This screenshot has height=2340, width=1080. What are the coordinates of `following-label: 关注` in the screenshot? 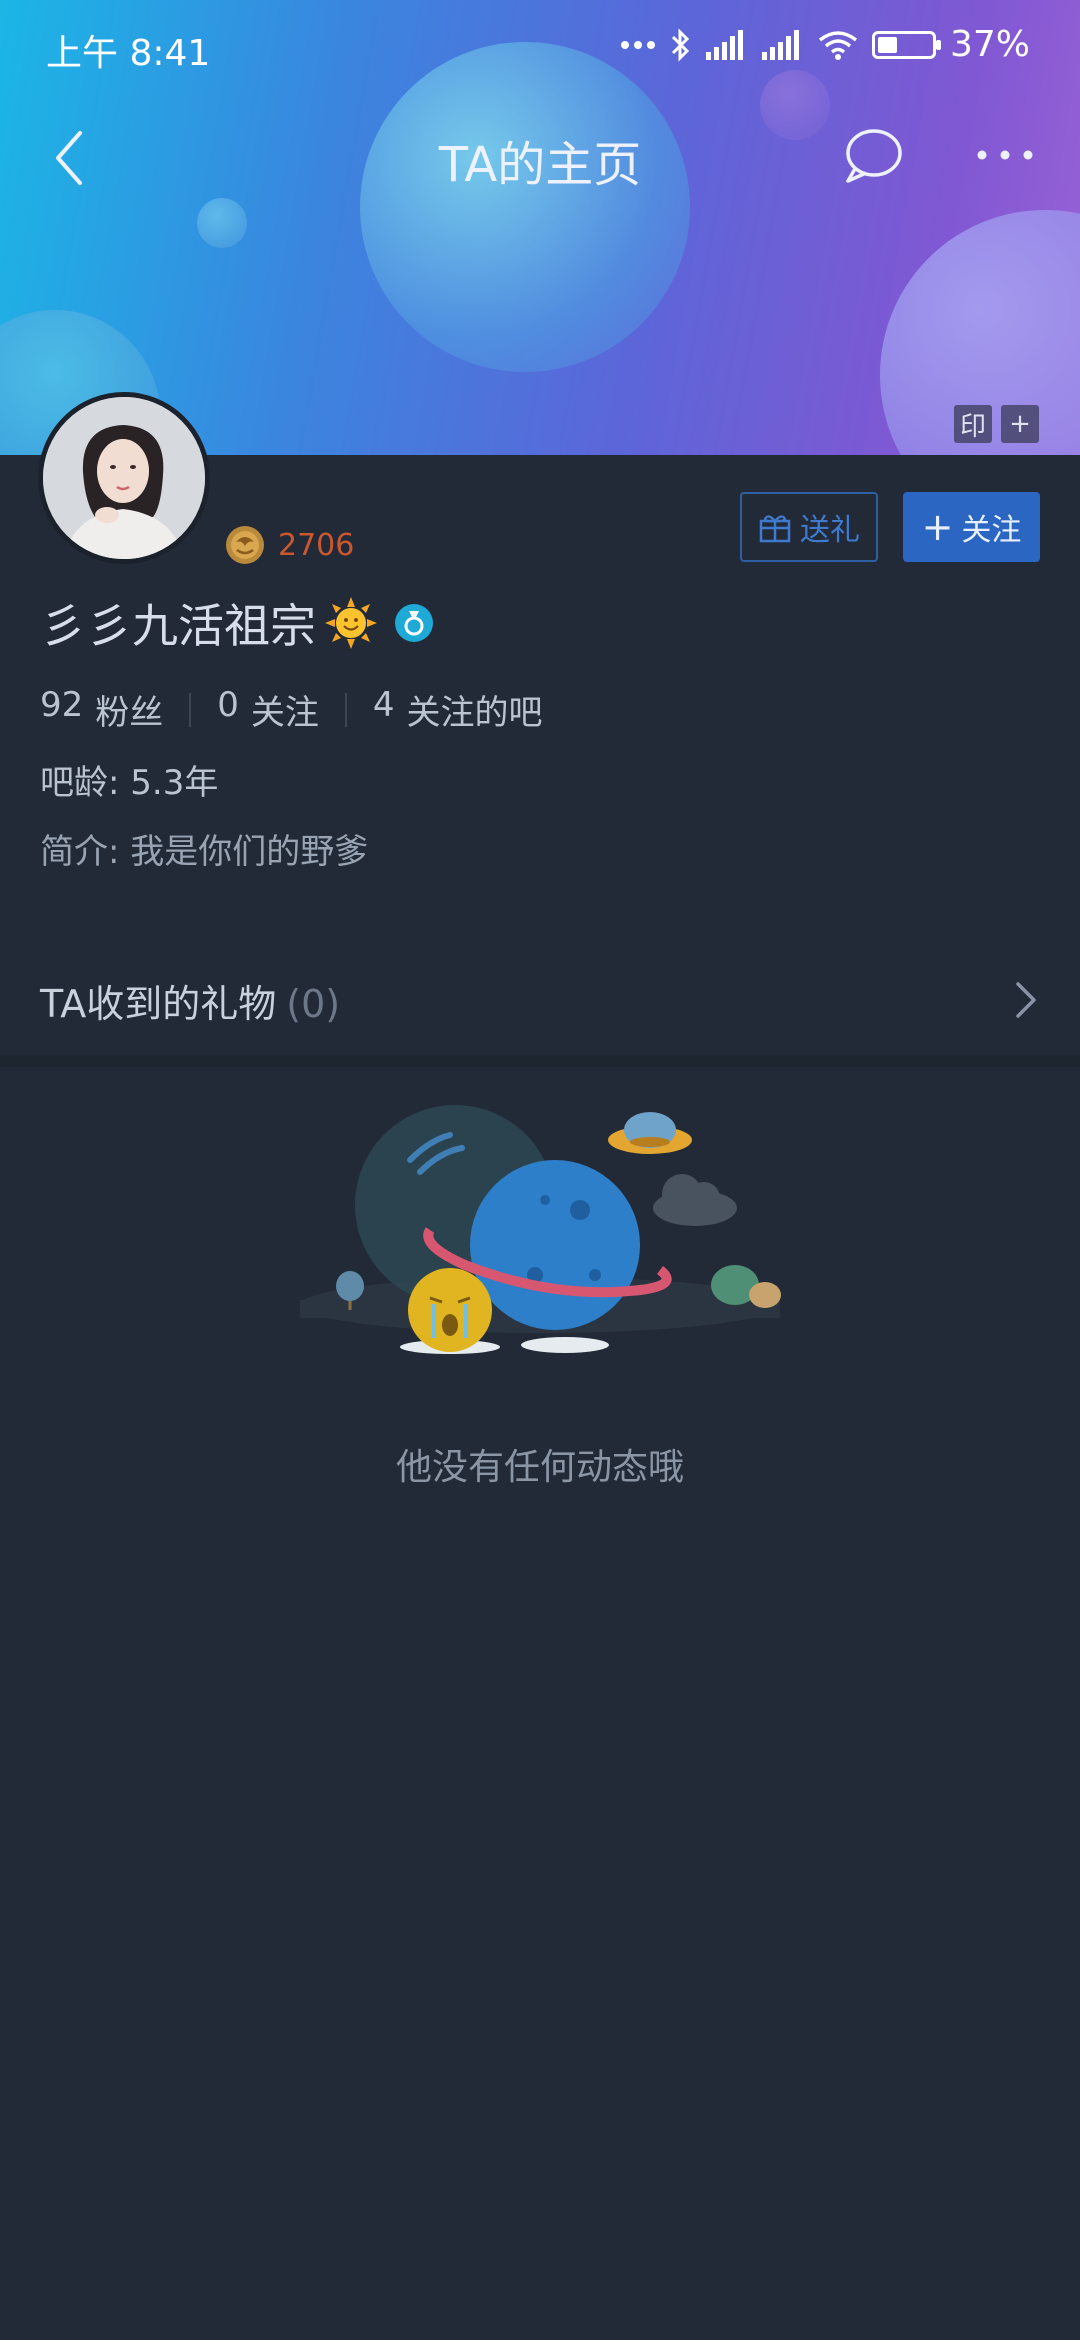 It's located at (284, 713).